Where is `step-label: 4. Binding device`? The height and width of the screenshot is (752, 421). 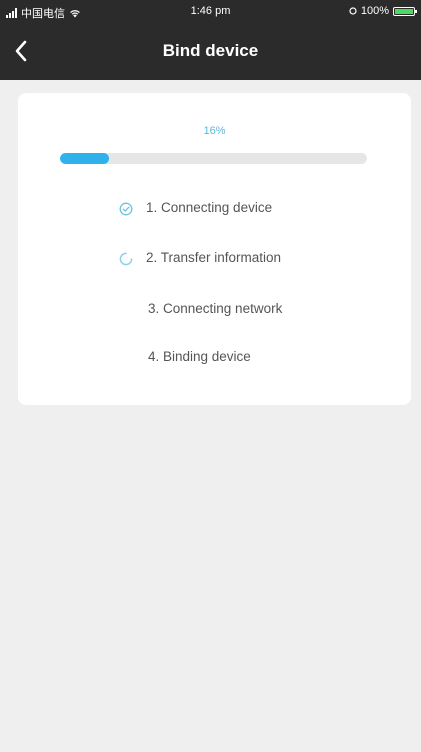
step-label: 4. Binding device is located at coordinates (199, 356).